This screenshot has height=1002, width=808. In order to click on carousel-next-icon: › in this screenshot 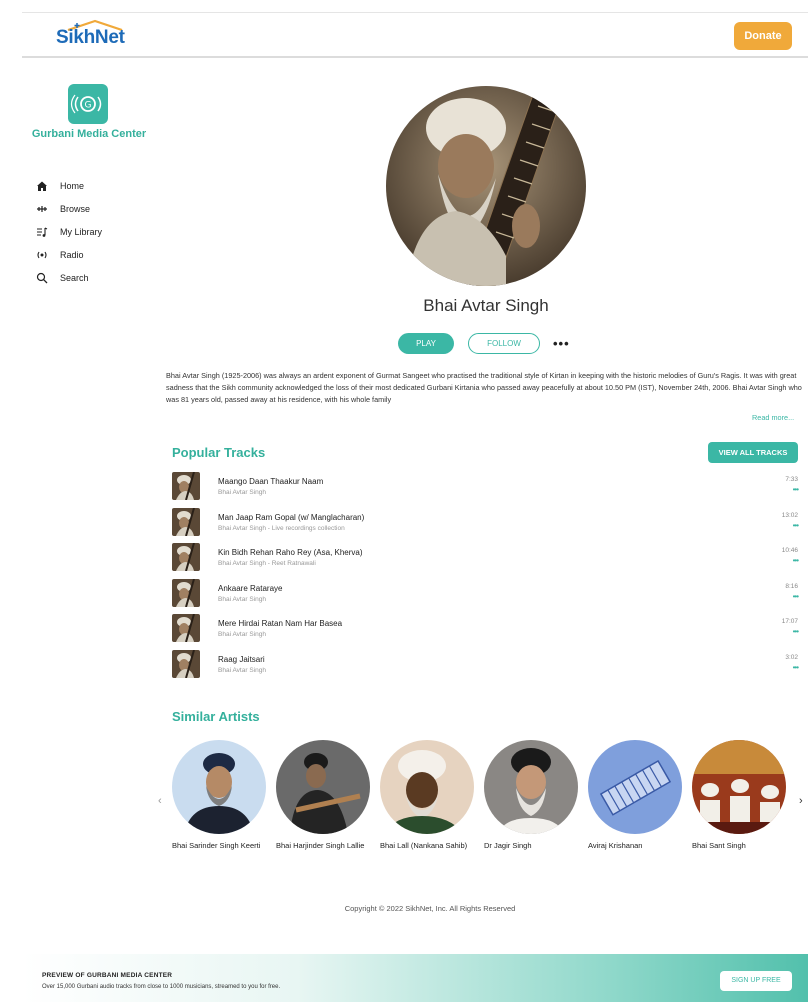, I will do `click(801, 801)`.